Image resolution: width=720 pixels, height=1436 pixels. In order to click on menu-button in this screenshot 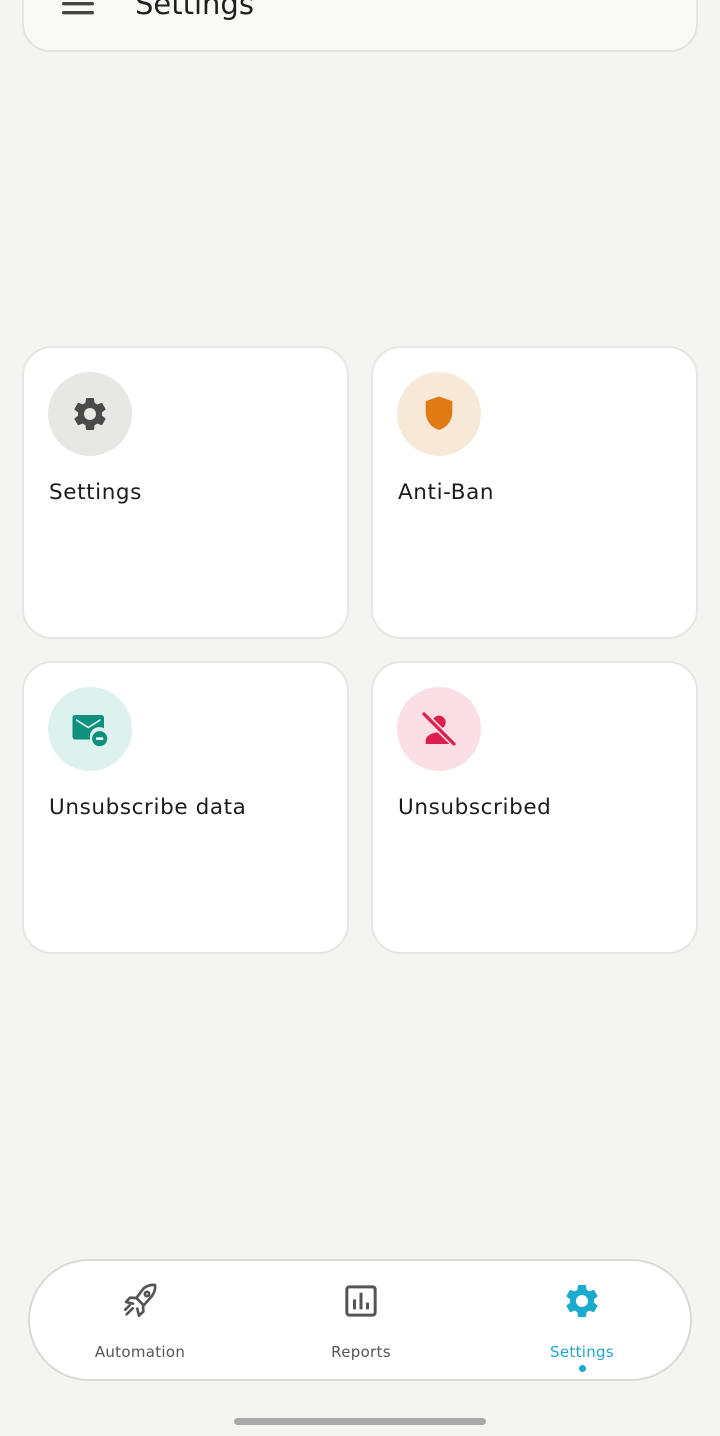, I will do `click(78, 13)`.